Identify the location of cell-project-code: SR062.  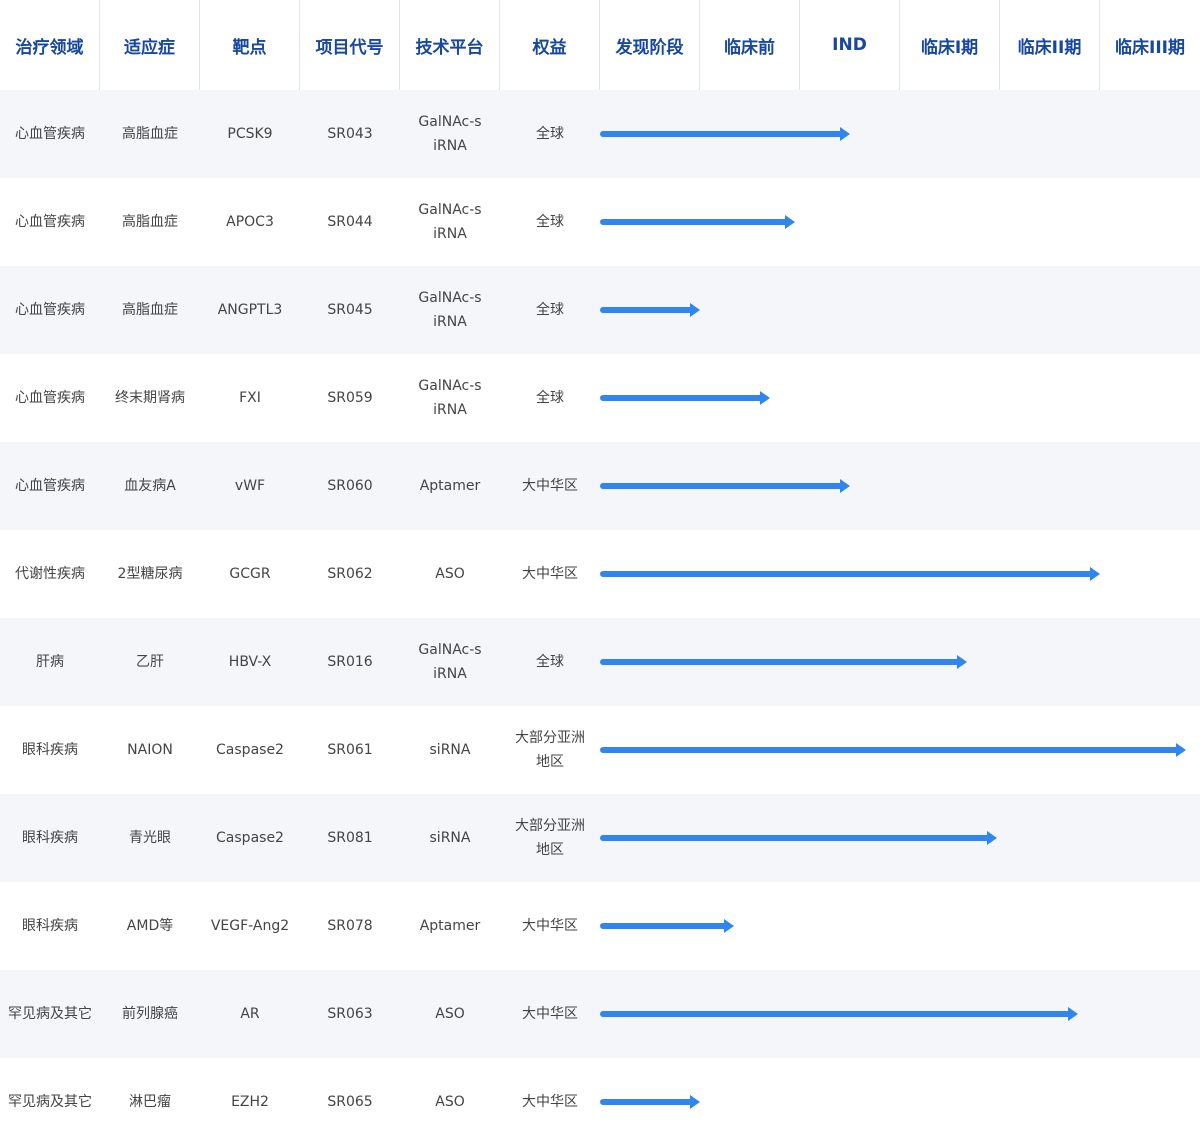
(350, 574).